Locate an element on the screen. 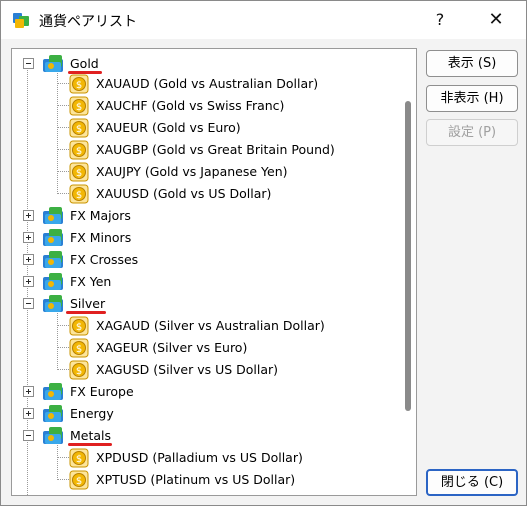 This screenshot has width=527, height=506. expand-fx-yen-toggle is located at coordinates (28, 281).